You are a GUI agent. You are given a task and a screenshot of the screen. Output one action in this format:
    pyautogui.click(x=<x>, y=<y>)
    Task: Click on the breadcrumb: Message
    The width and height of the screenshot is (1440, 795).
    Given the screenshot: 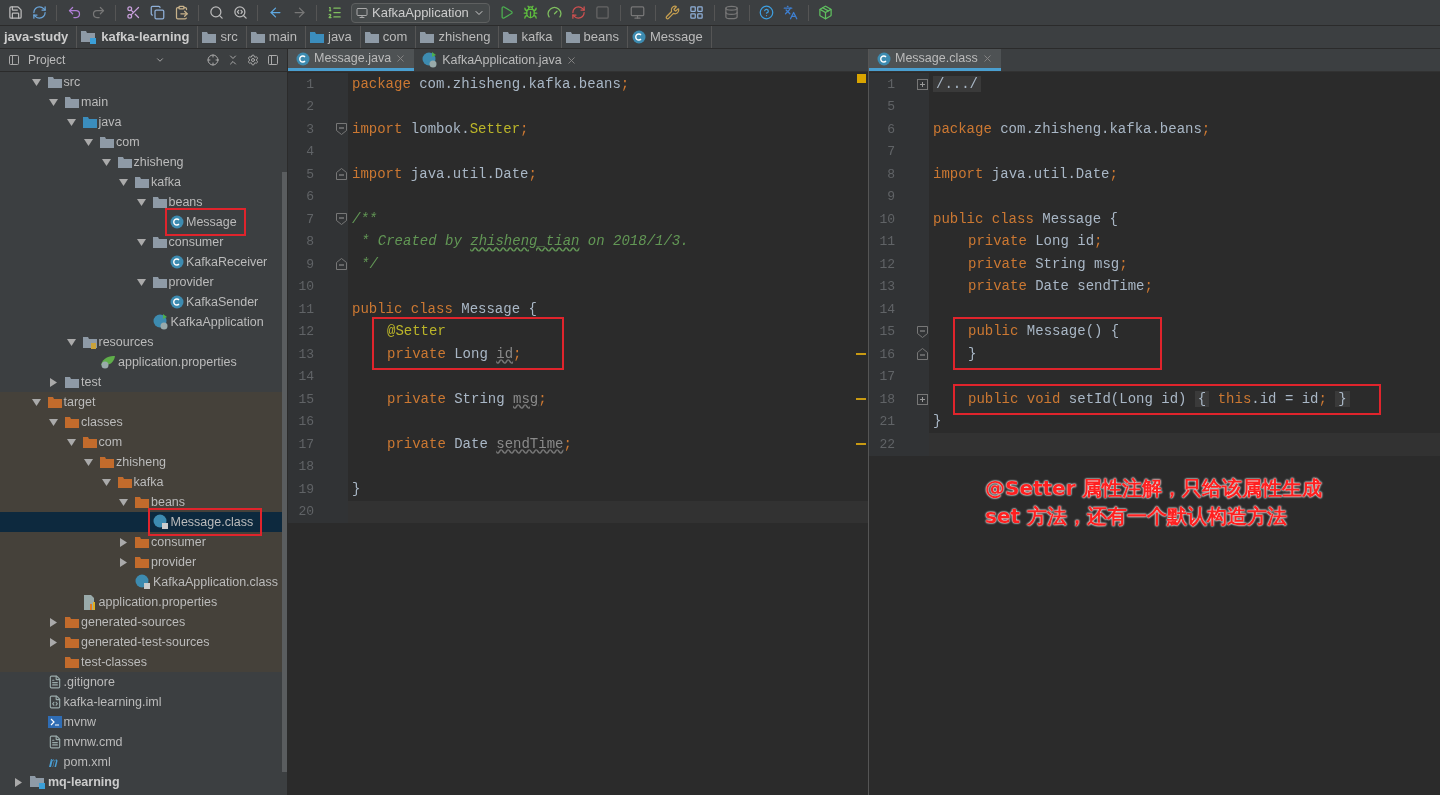 What is the action you would take?
    pyautogui.click(x=669, y=37)
    